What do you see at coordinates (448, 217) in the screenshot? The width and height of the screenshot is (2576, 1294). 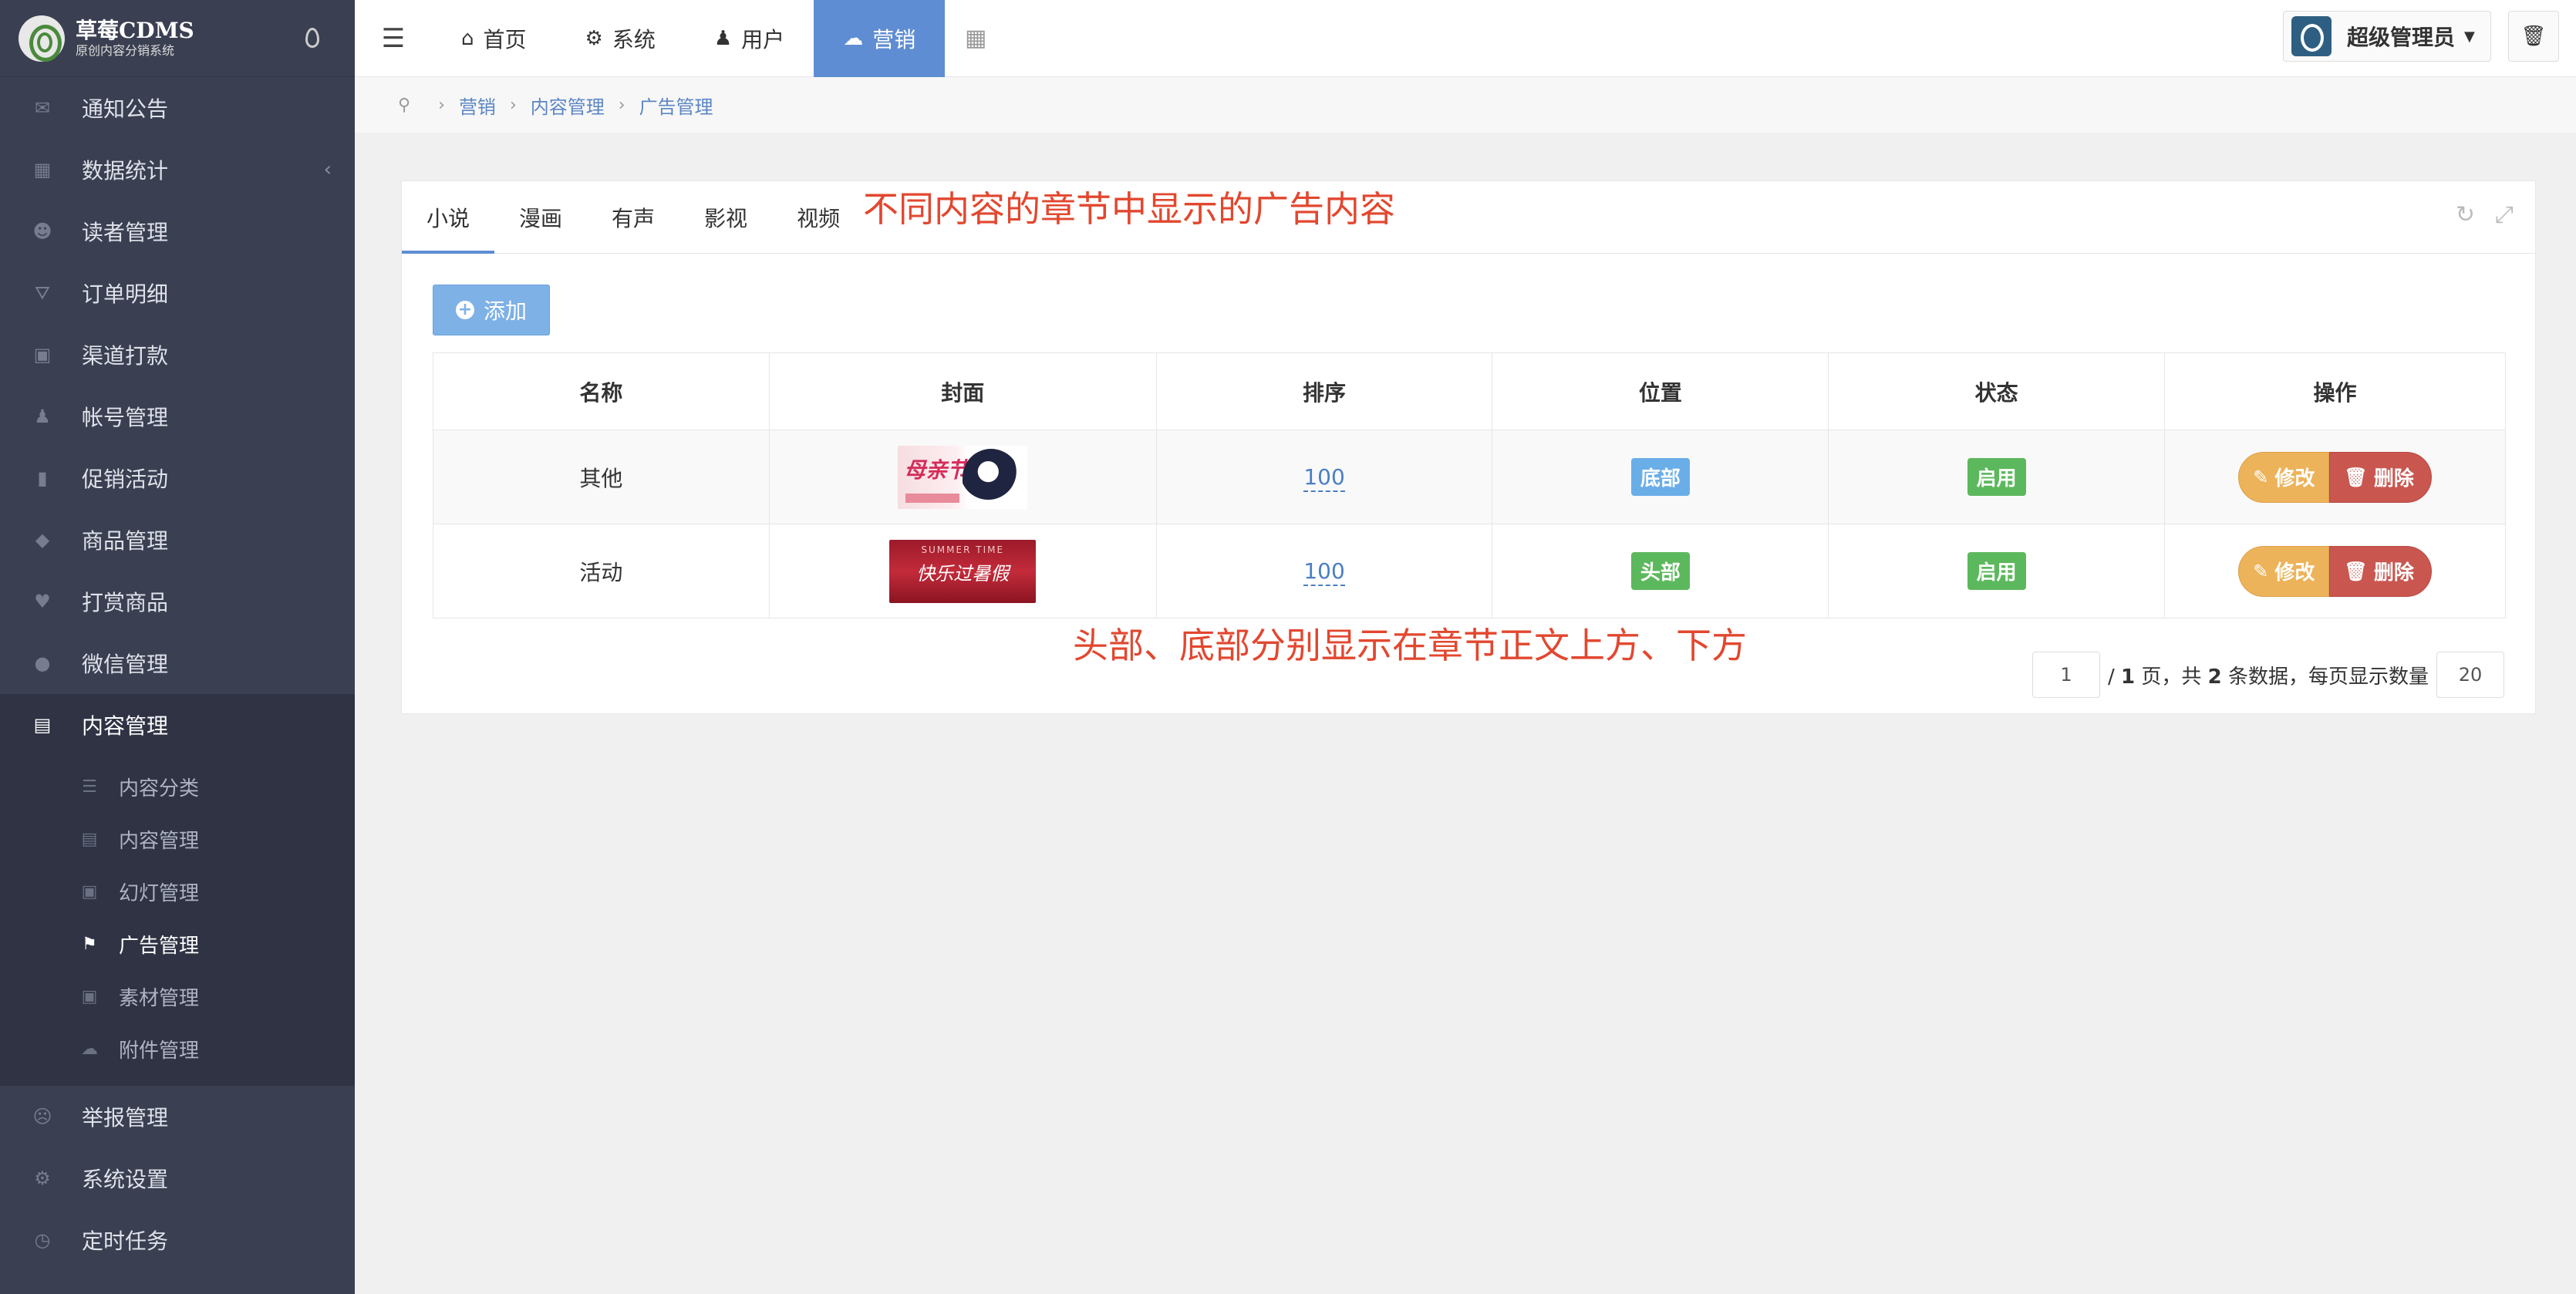 I see `tab-novel: 小说` at bounding box center [448, 217].